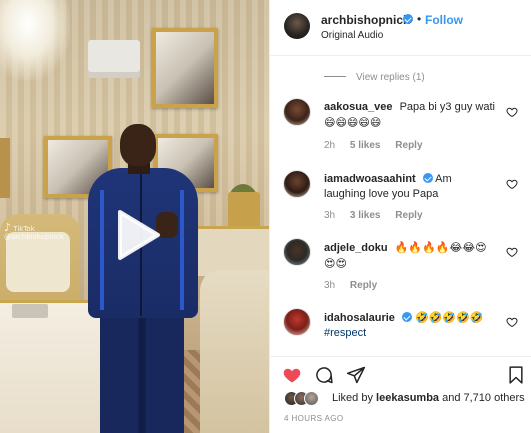  Describe the element at coordinates (228, 251) in the screenshot. I see `side-cabinet` at that location.